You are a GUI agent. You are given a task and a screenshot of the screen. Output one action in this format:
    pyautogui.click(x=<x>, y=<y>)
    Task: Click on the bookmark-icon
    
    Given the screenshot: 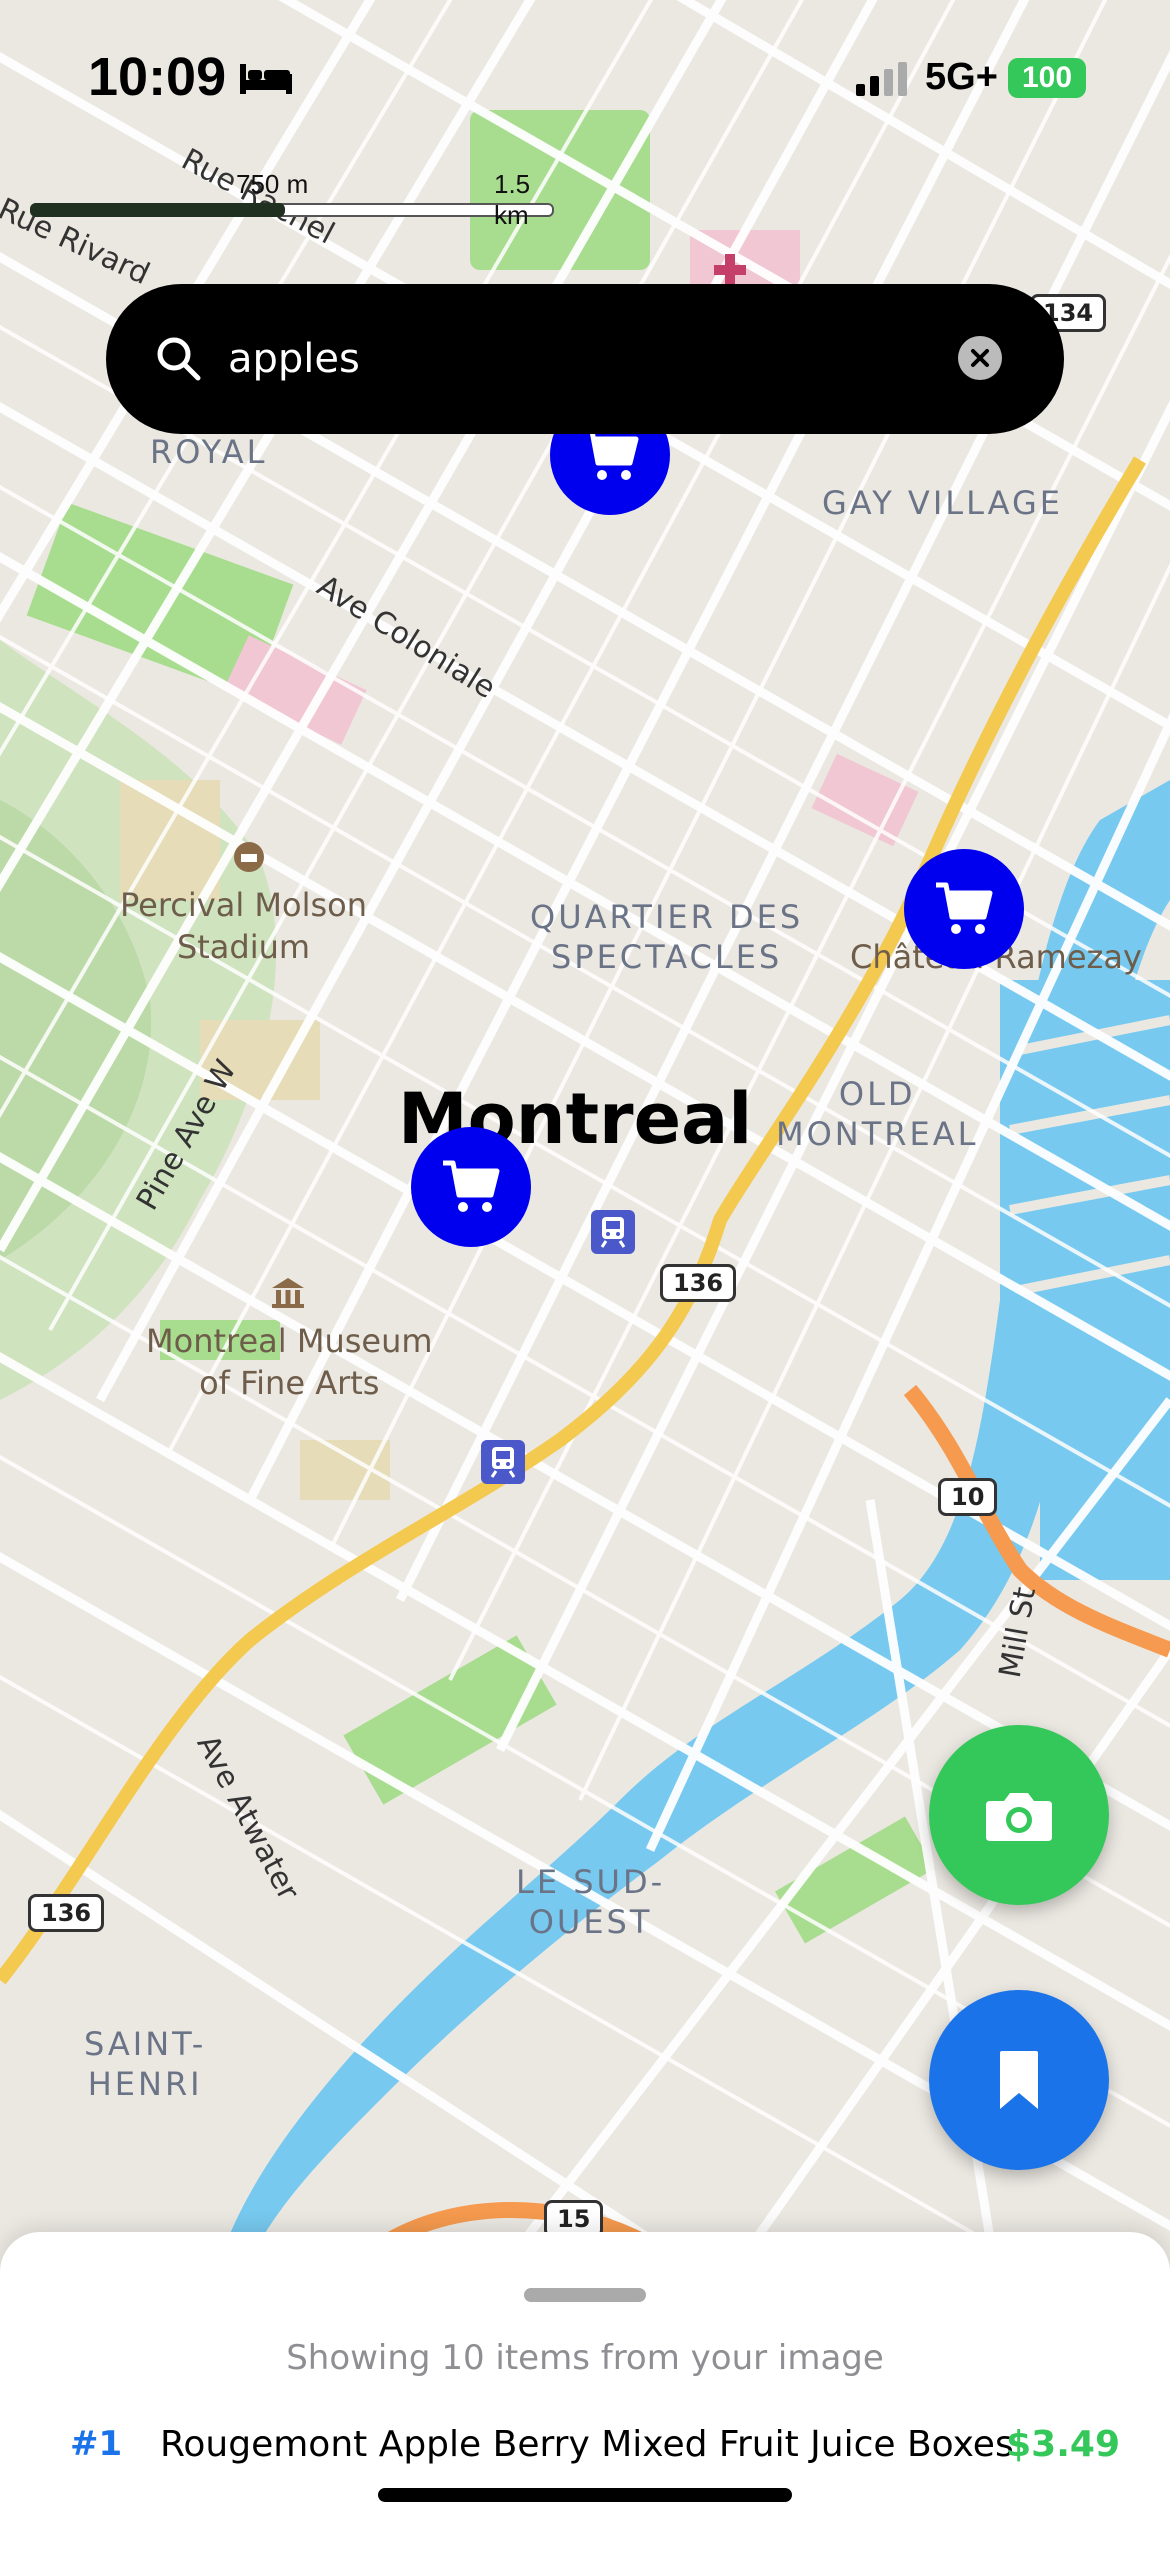 What is the action you would take?
    pyautogui.click(x=1019, y=2080)
    